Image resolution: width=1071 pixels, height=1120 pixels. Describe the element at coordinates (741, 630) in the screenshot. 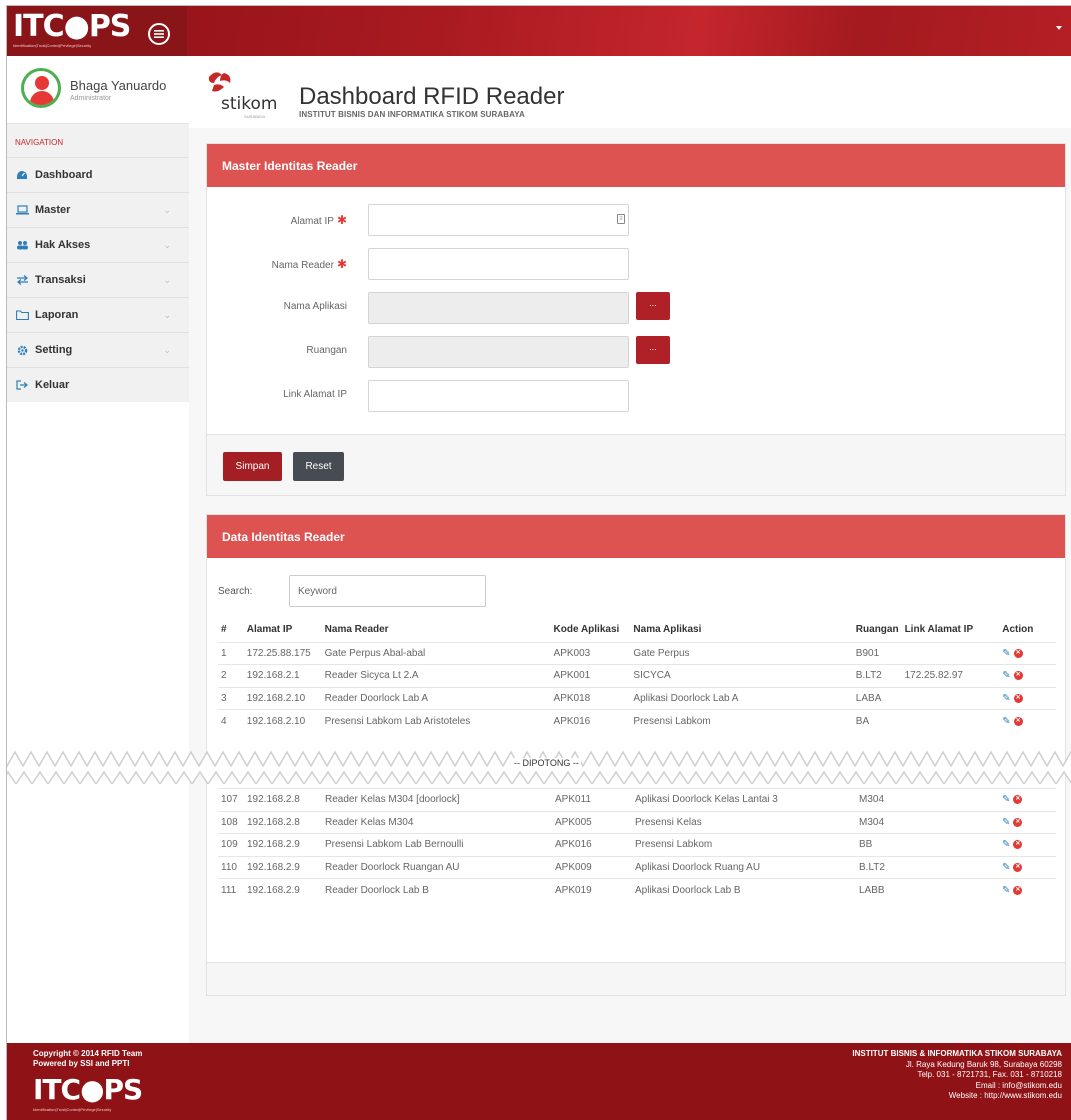

I see `column-header: Nama Aplikasi` at that location.